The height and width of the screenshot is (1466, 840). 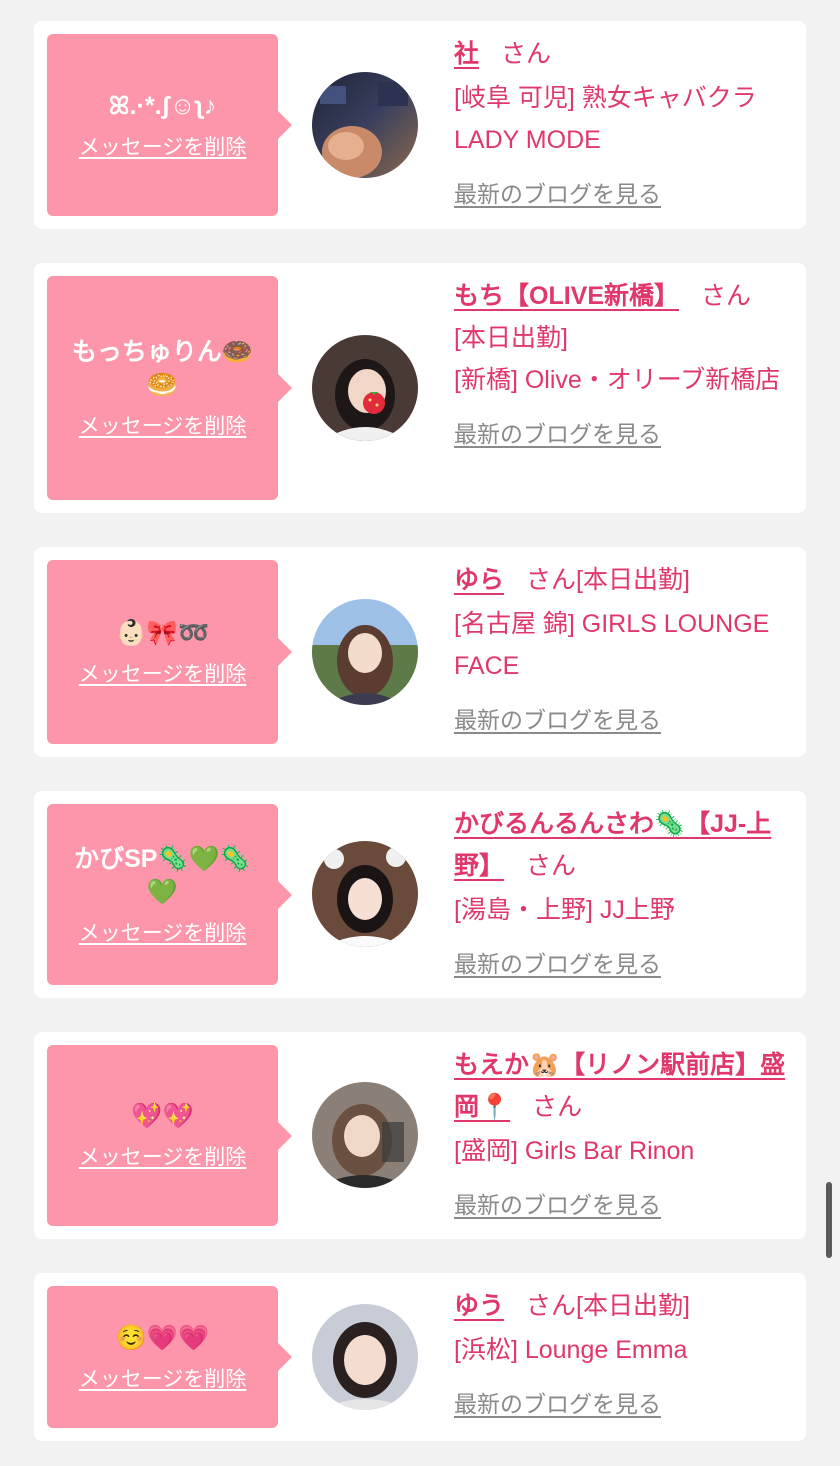 I want to click on message-bubble: もっちゅりん🍩🥯 メッセージを削除, so click(x=169, y=388).